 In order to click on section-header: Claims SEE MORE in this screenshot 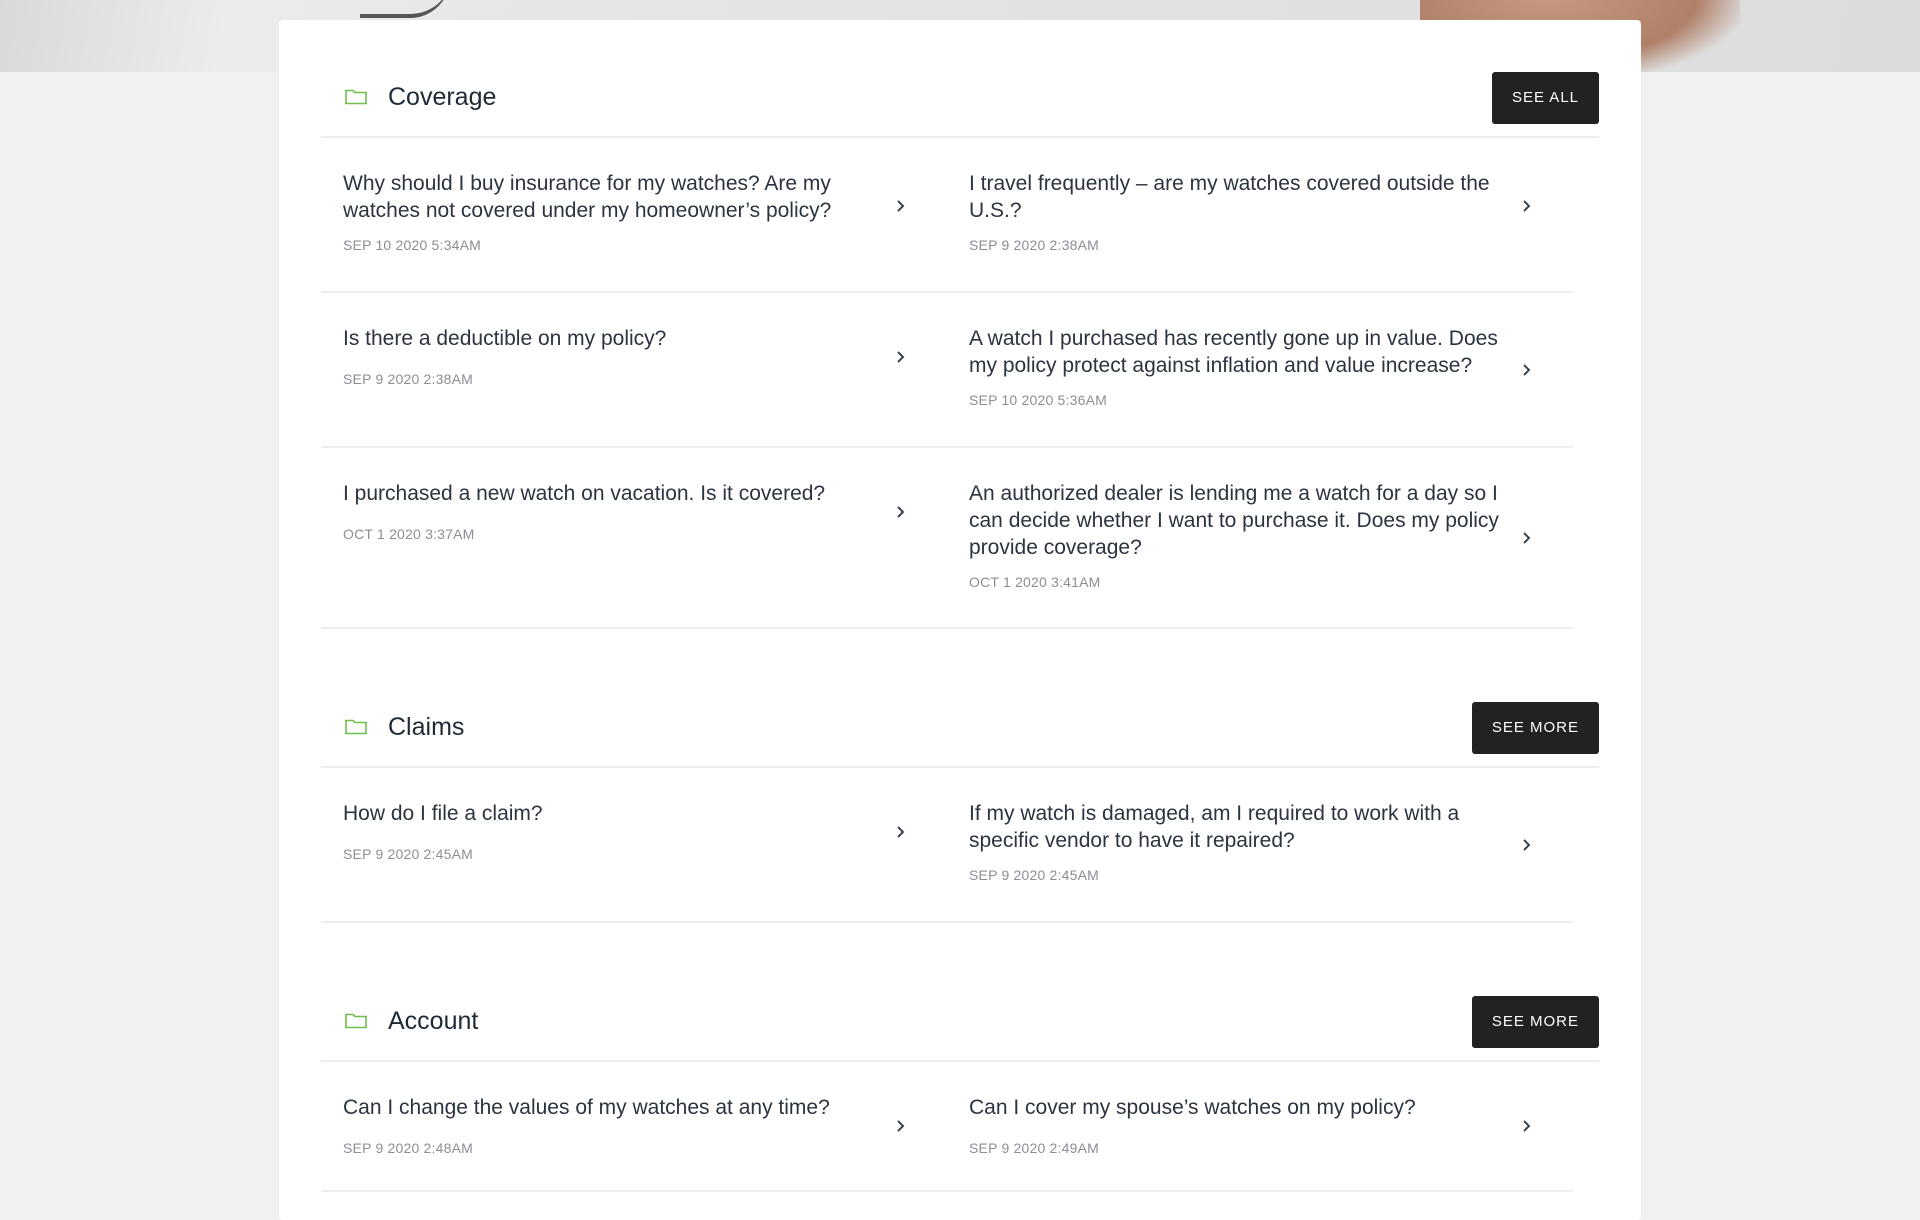, I will do `click(960, 709)`.